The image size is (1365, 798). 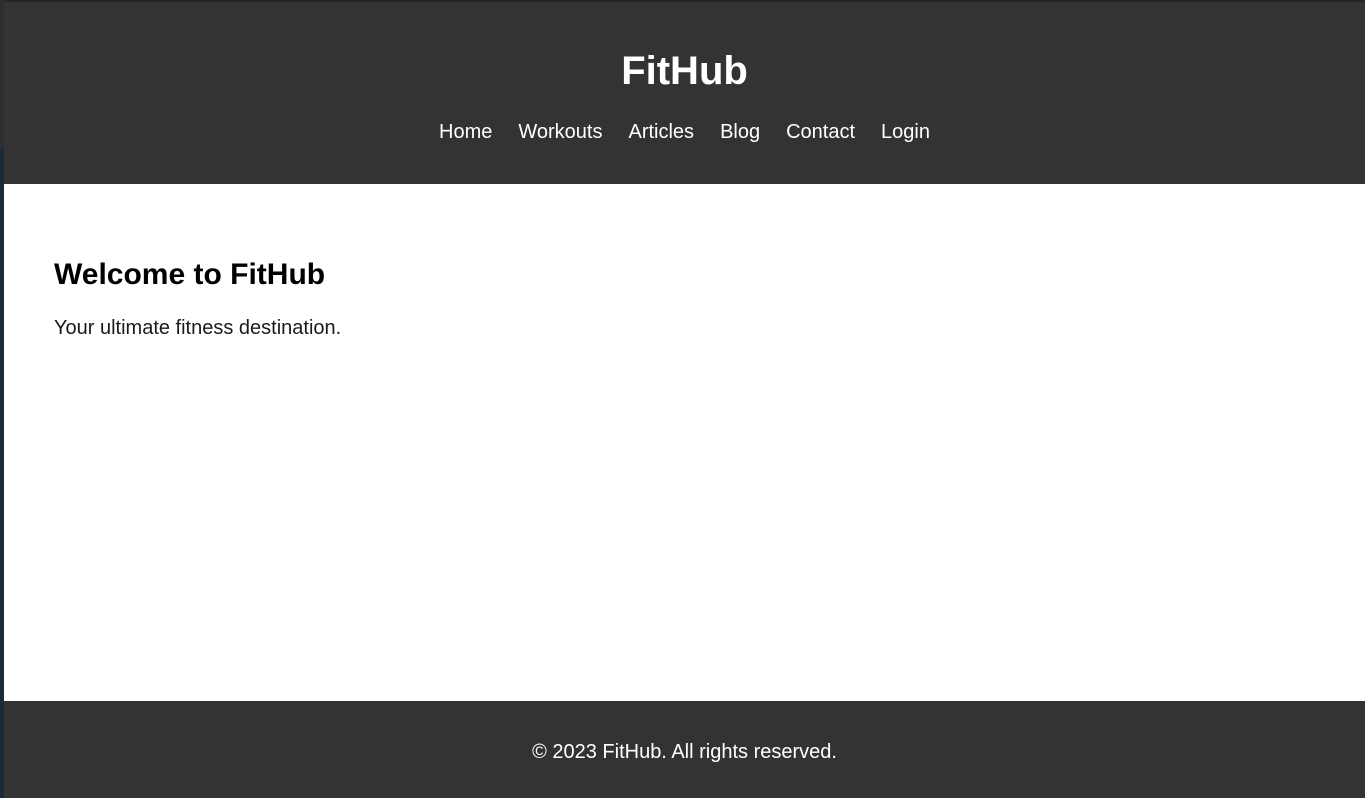 I want to click on nav-link-login: Login, so click(x=905, y=132).